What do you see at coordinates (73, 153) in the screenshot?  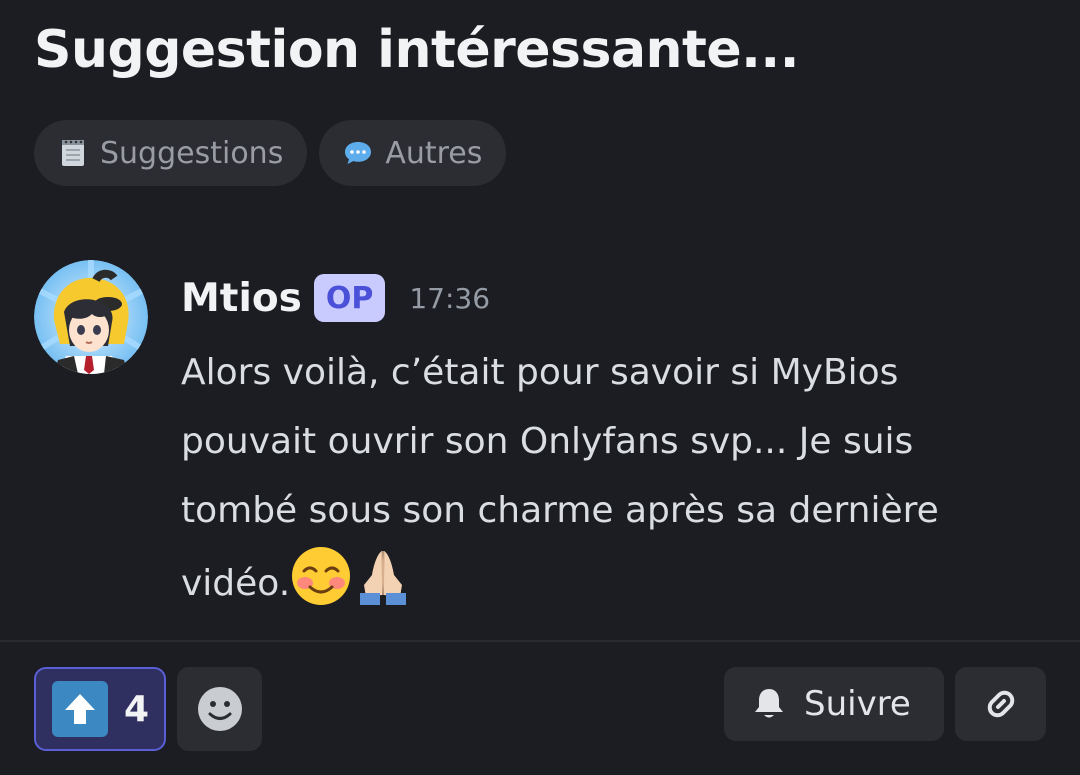 I see `notepad-icon` at bounding box center [73, 153].